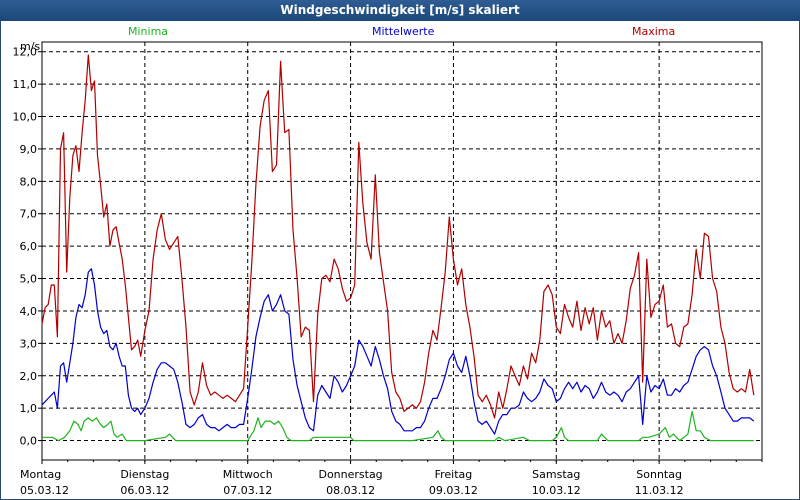 Image resolution: width=800 pixels, height=500 pixels. I want to click on series-line-minima, so click(398, 426).